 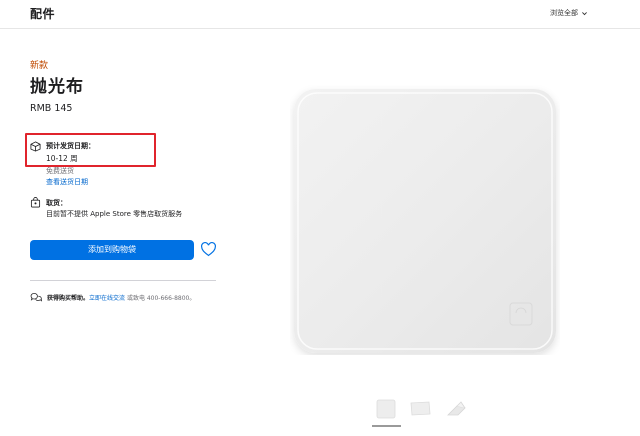 I want to click on pickup-unavailable-note: 目前暂不提供 Apple Store 零售店取货服务, so click(x=114, y=214).